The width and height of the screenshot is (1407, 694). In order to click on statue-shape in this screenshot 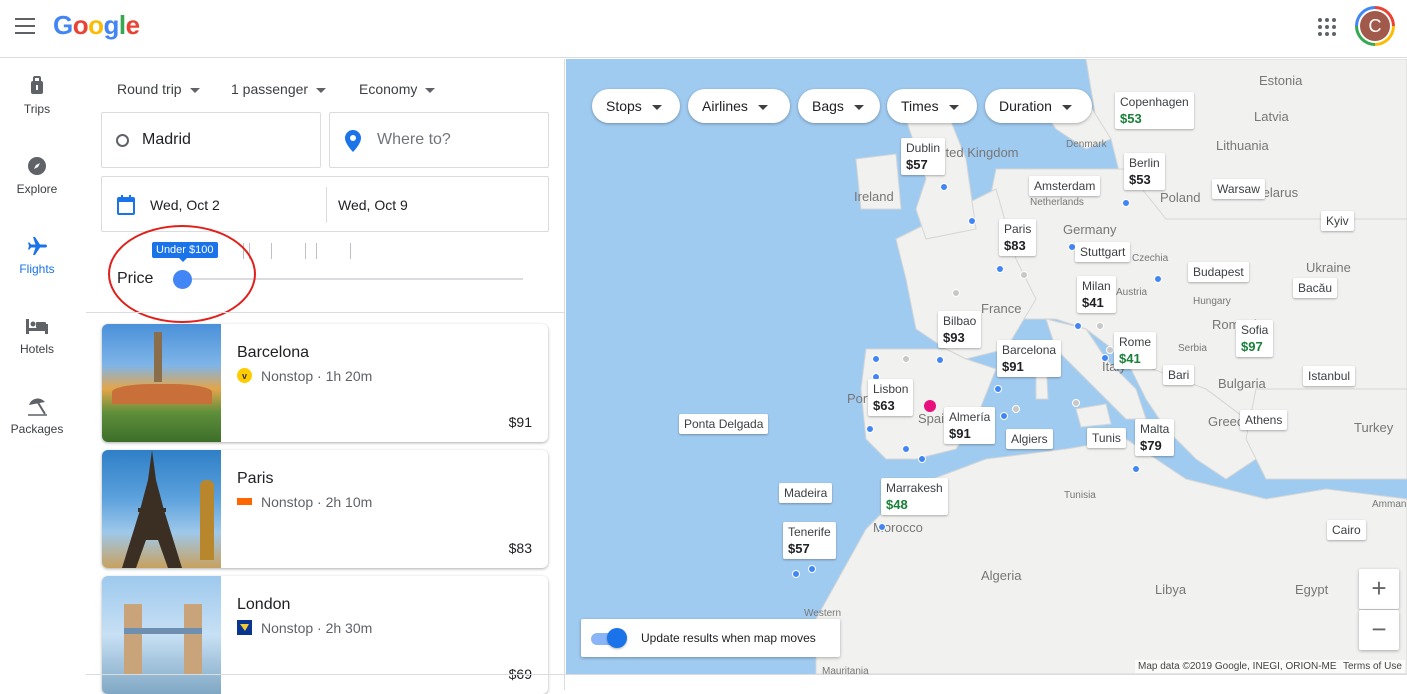, I will do `click(207, 520)`.